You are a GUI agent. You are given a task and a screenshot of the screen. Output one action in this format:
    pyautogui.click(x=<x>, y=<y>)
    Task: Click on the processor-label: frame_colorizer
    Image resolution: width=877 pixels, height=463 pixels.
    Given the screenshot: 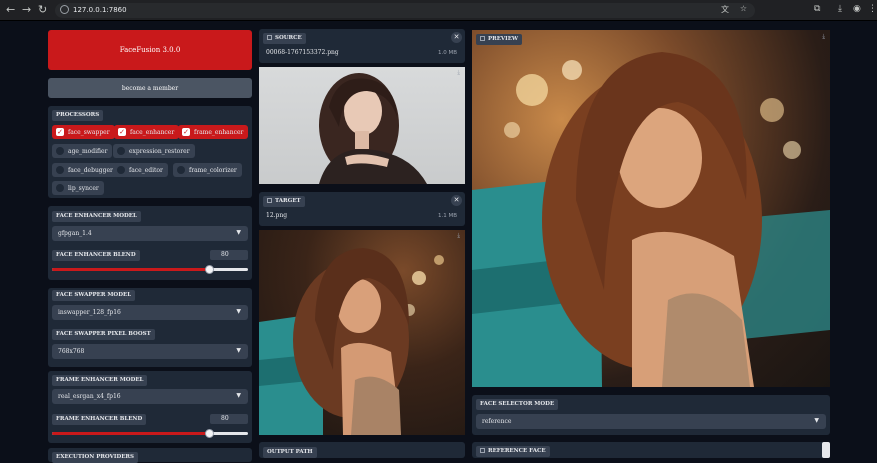 What is the action you would take?
    pyautogui.click(x=213, y=170)
    